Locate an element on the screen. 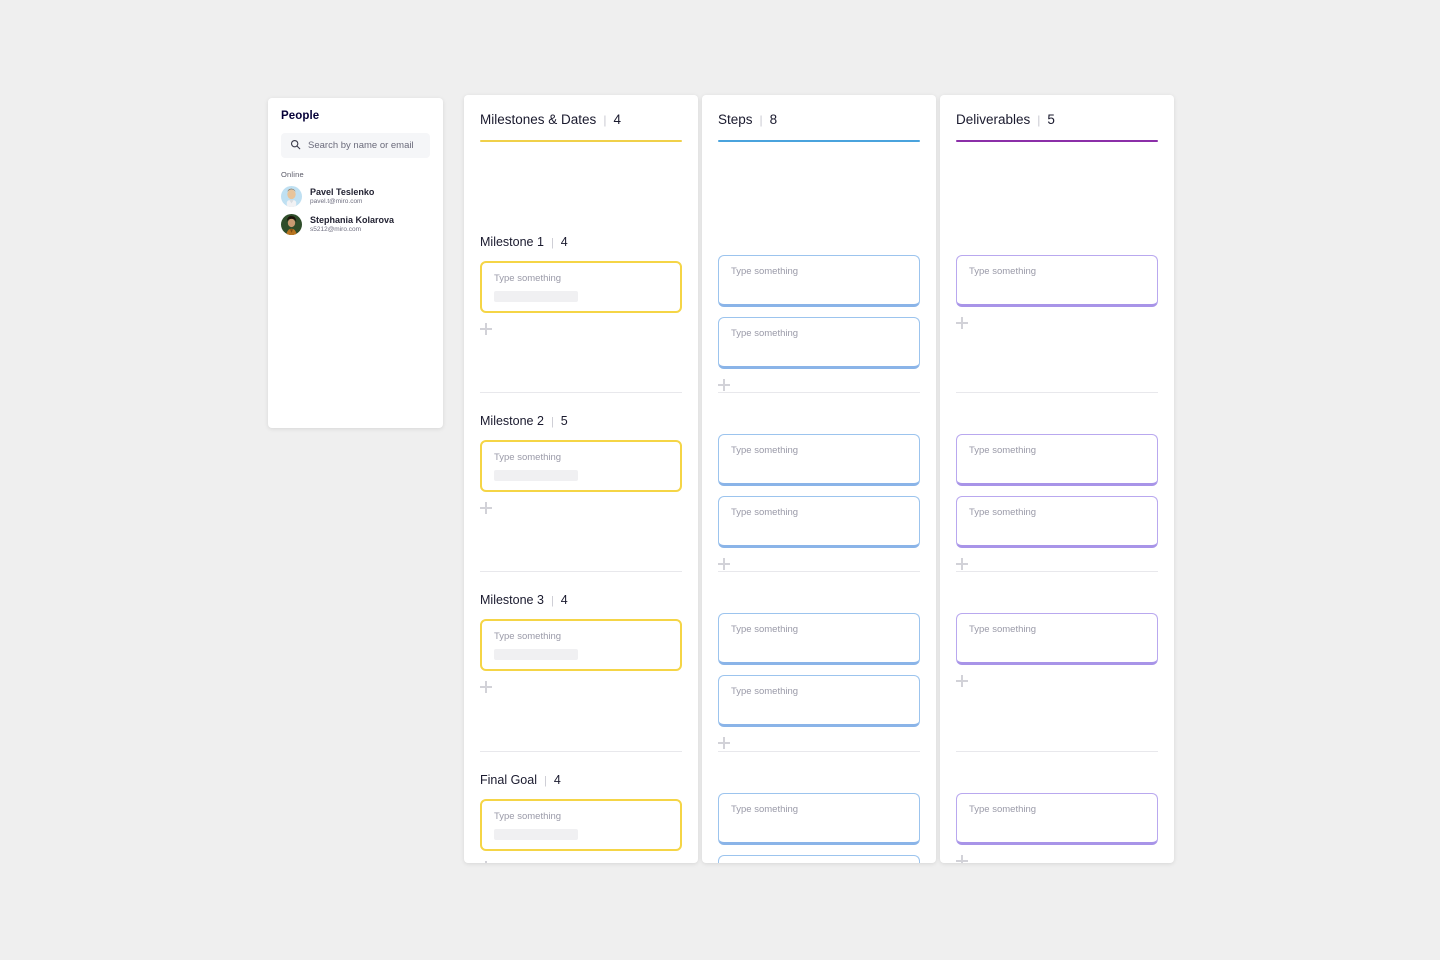  search-input: Search by name or email is located at coordinates (355, 145).